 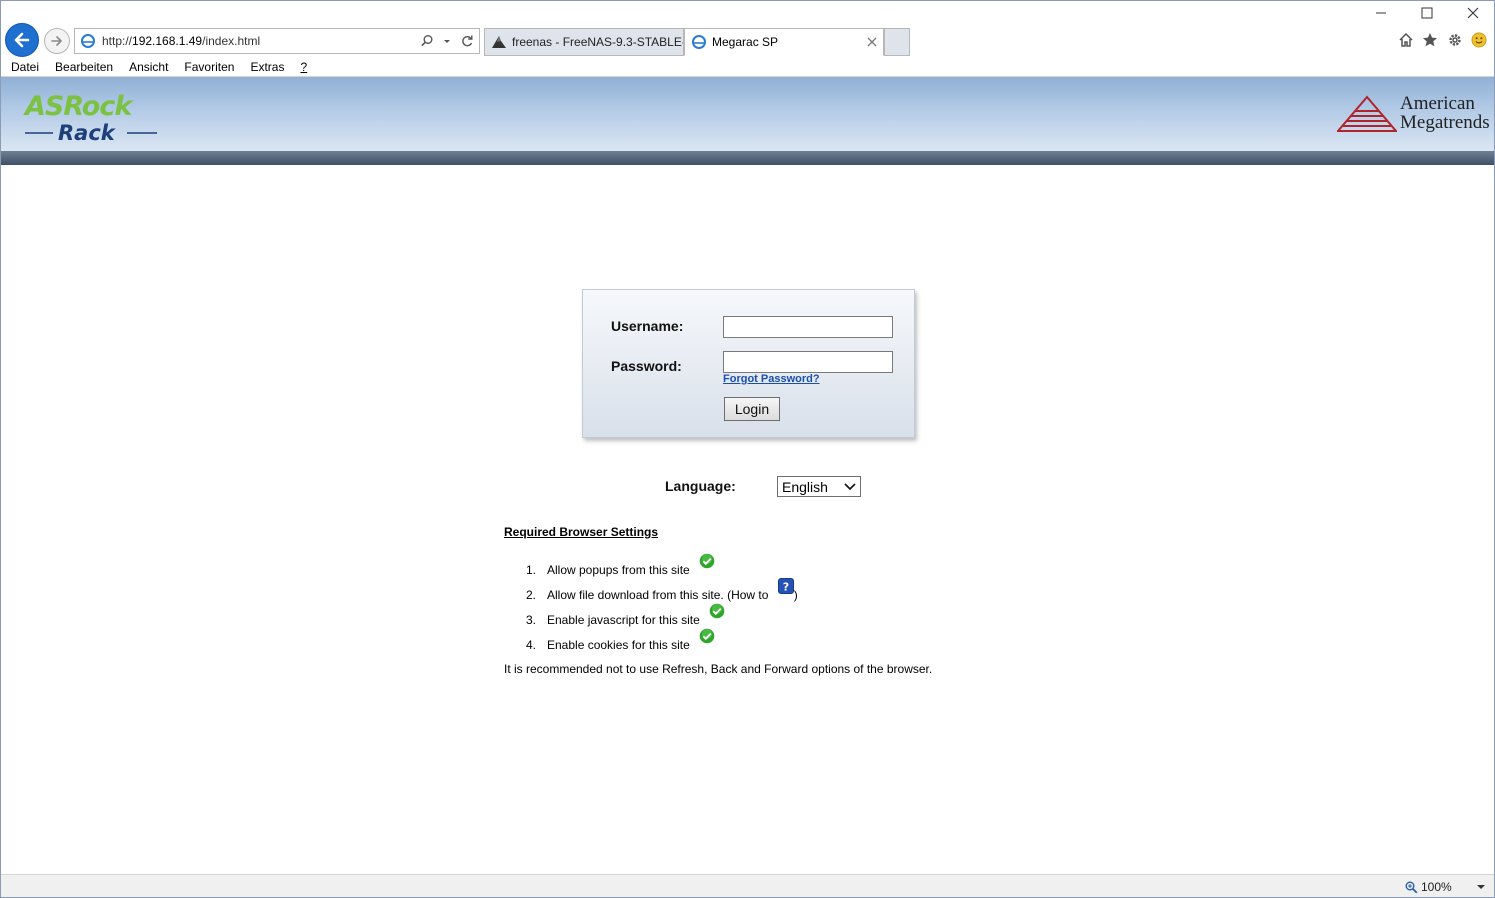 What do you see at coordinates (745, 42) in the screenshot?
I see `tab-label: Megarac SP` at bounding box center [745, 42].